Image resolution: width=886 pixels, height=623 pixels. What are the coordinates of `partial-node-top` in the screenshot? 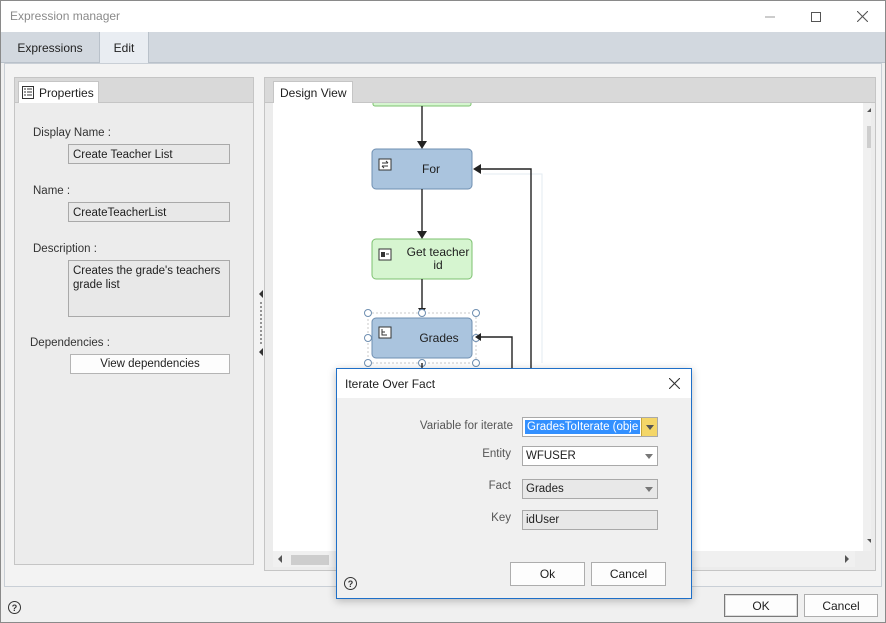 It's located at (422, 105).